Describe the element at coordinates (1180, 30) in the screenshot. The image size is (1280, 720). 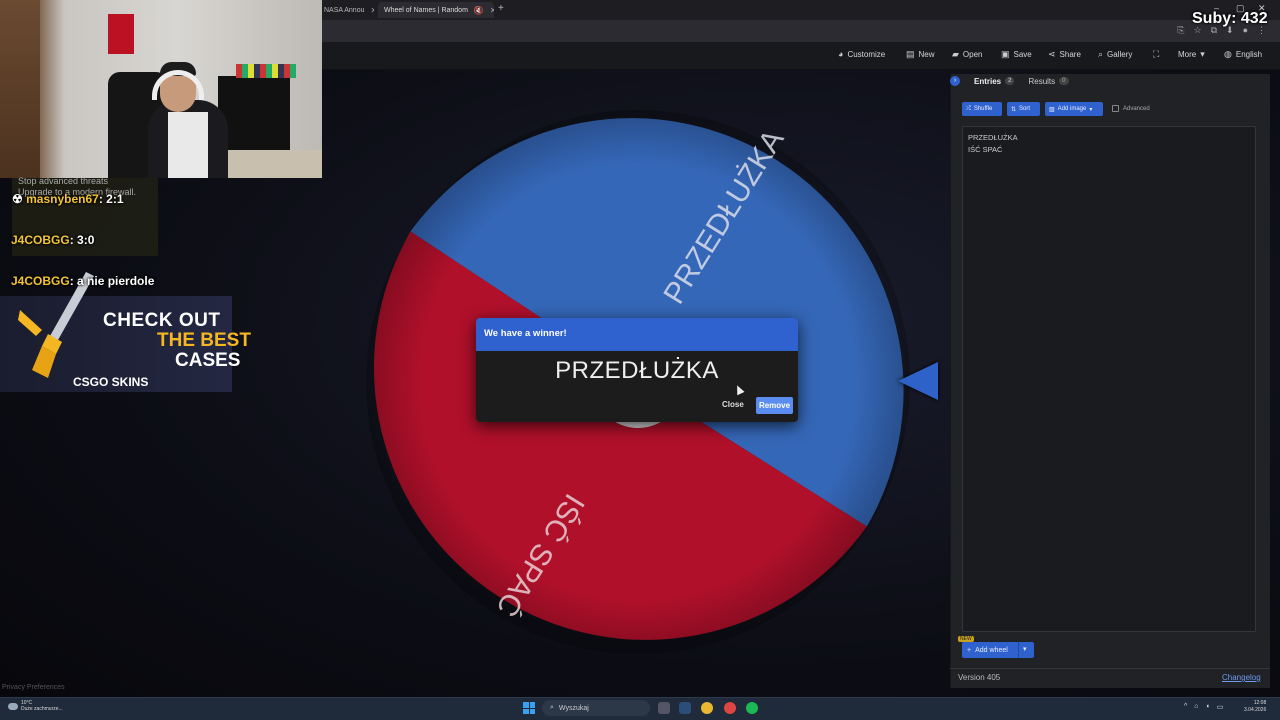
I see `translate-icon: ⎘` at that location.